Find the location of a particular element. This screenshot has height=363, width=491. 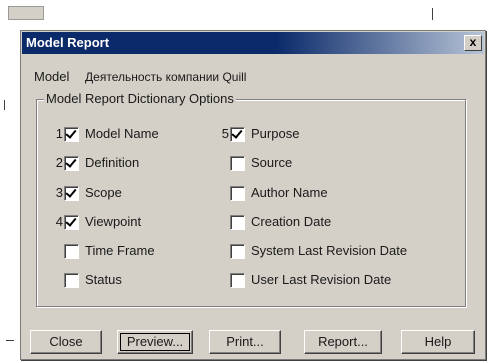

time-frame-checkbox is located at coordinates (71, 251).